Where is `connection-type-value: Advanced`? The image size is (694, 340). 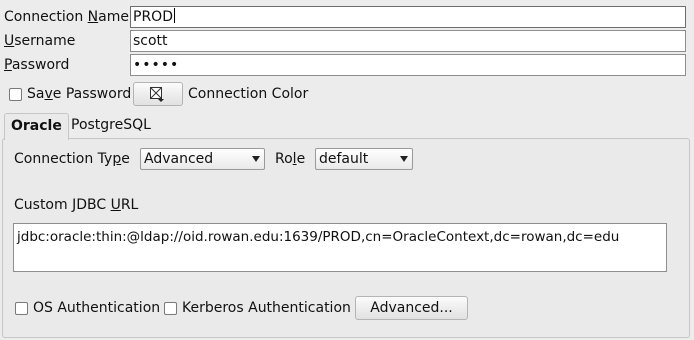
connection-type-value: Advanced is located at coordinates (179, 159).